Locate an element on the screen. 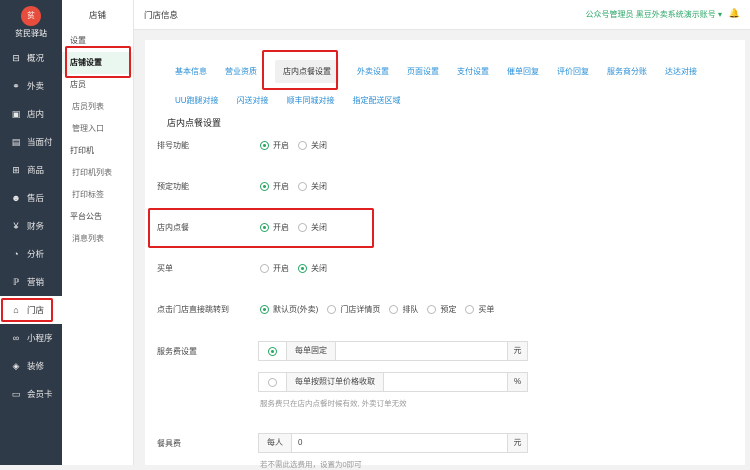 This screenshot has height=470, width=750. account-menu: 公众号管理员 黑豆外卖系统演示账号 ▾ is located at coordinates (654, 14).